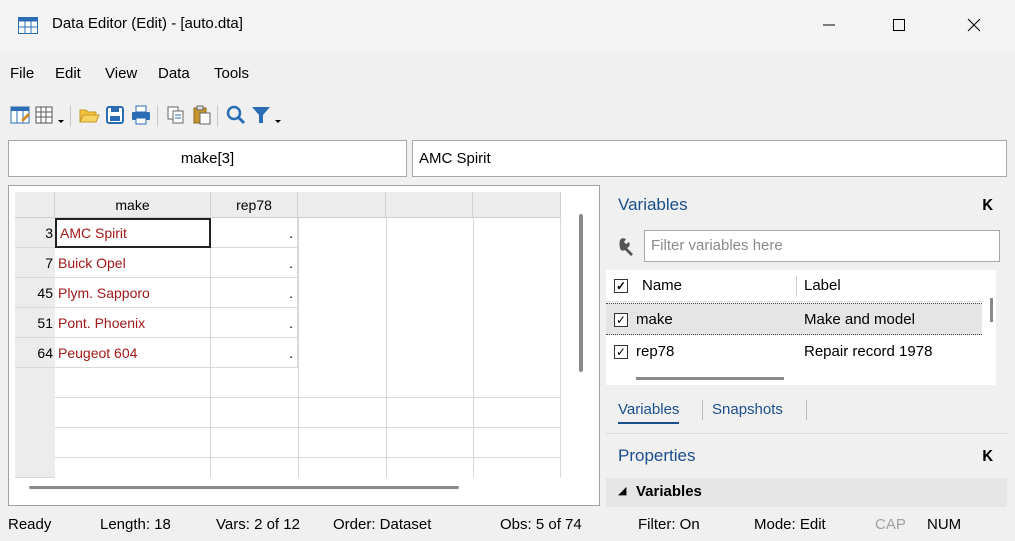 The width and height of the screenshot is (1015, 541). Describe the element at coordinates (859, 319) in the screenshot. I see `variable-label: Make and model` at that location.